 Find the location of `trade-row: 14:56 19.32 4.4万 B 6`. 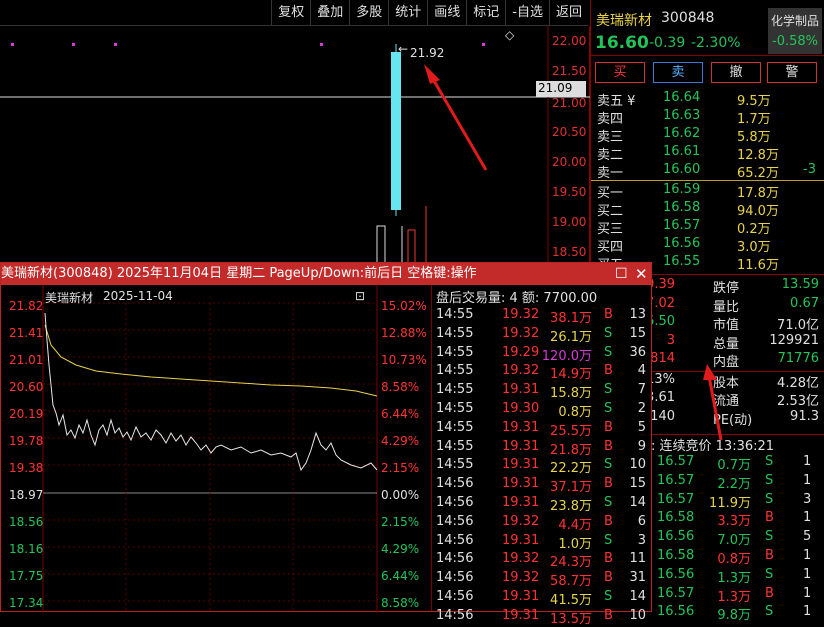

trade-row: 14:56 19.32 4.4万 B 6 is located at coordinates (541, 523).